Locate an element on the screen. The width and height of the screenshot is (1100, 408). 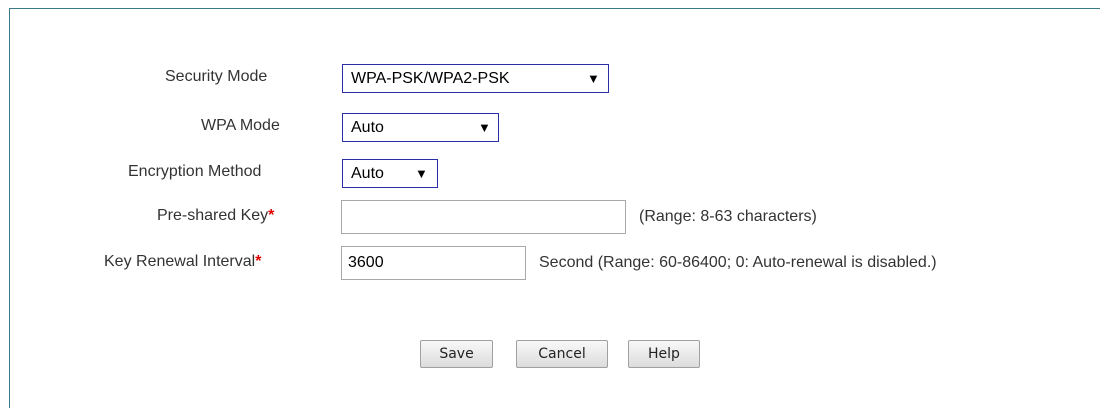
encryption-method-select: Auto ▼ is located at coordinates (390, 173).